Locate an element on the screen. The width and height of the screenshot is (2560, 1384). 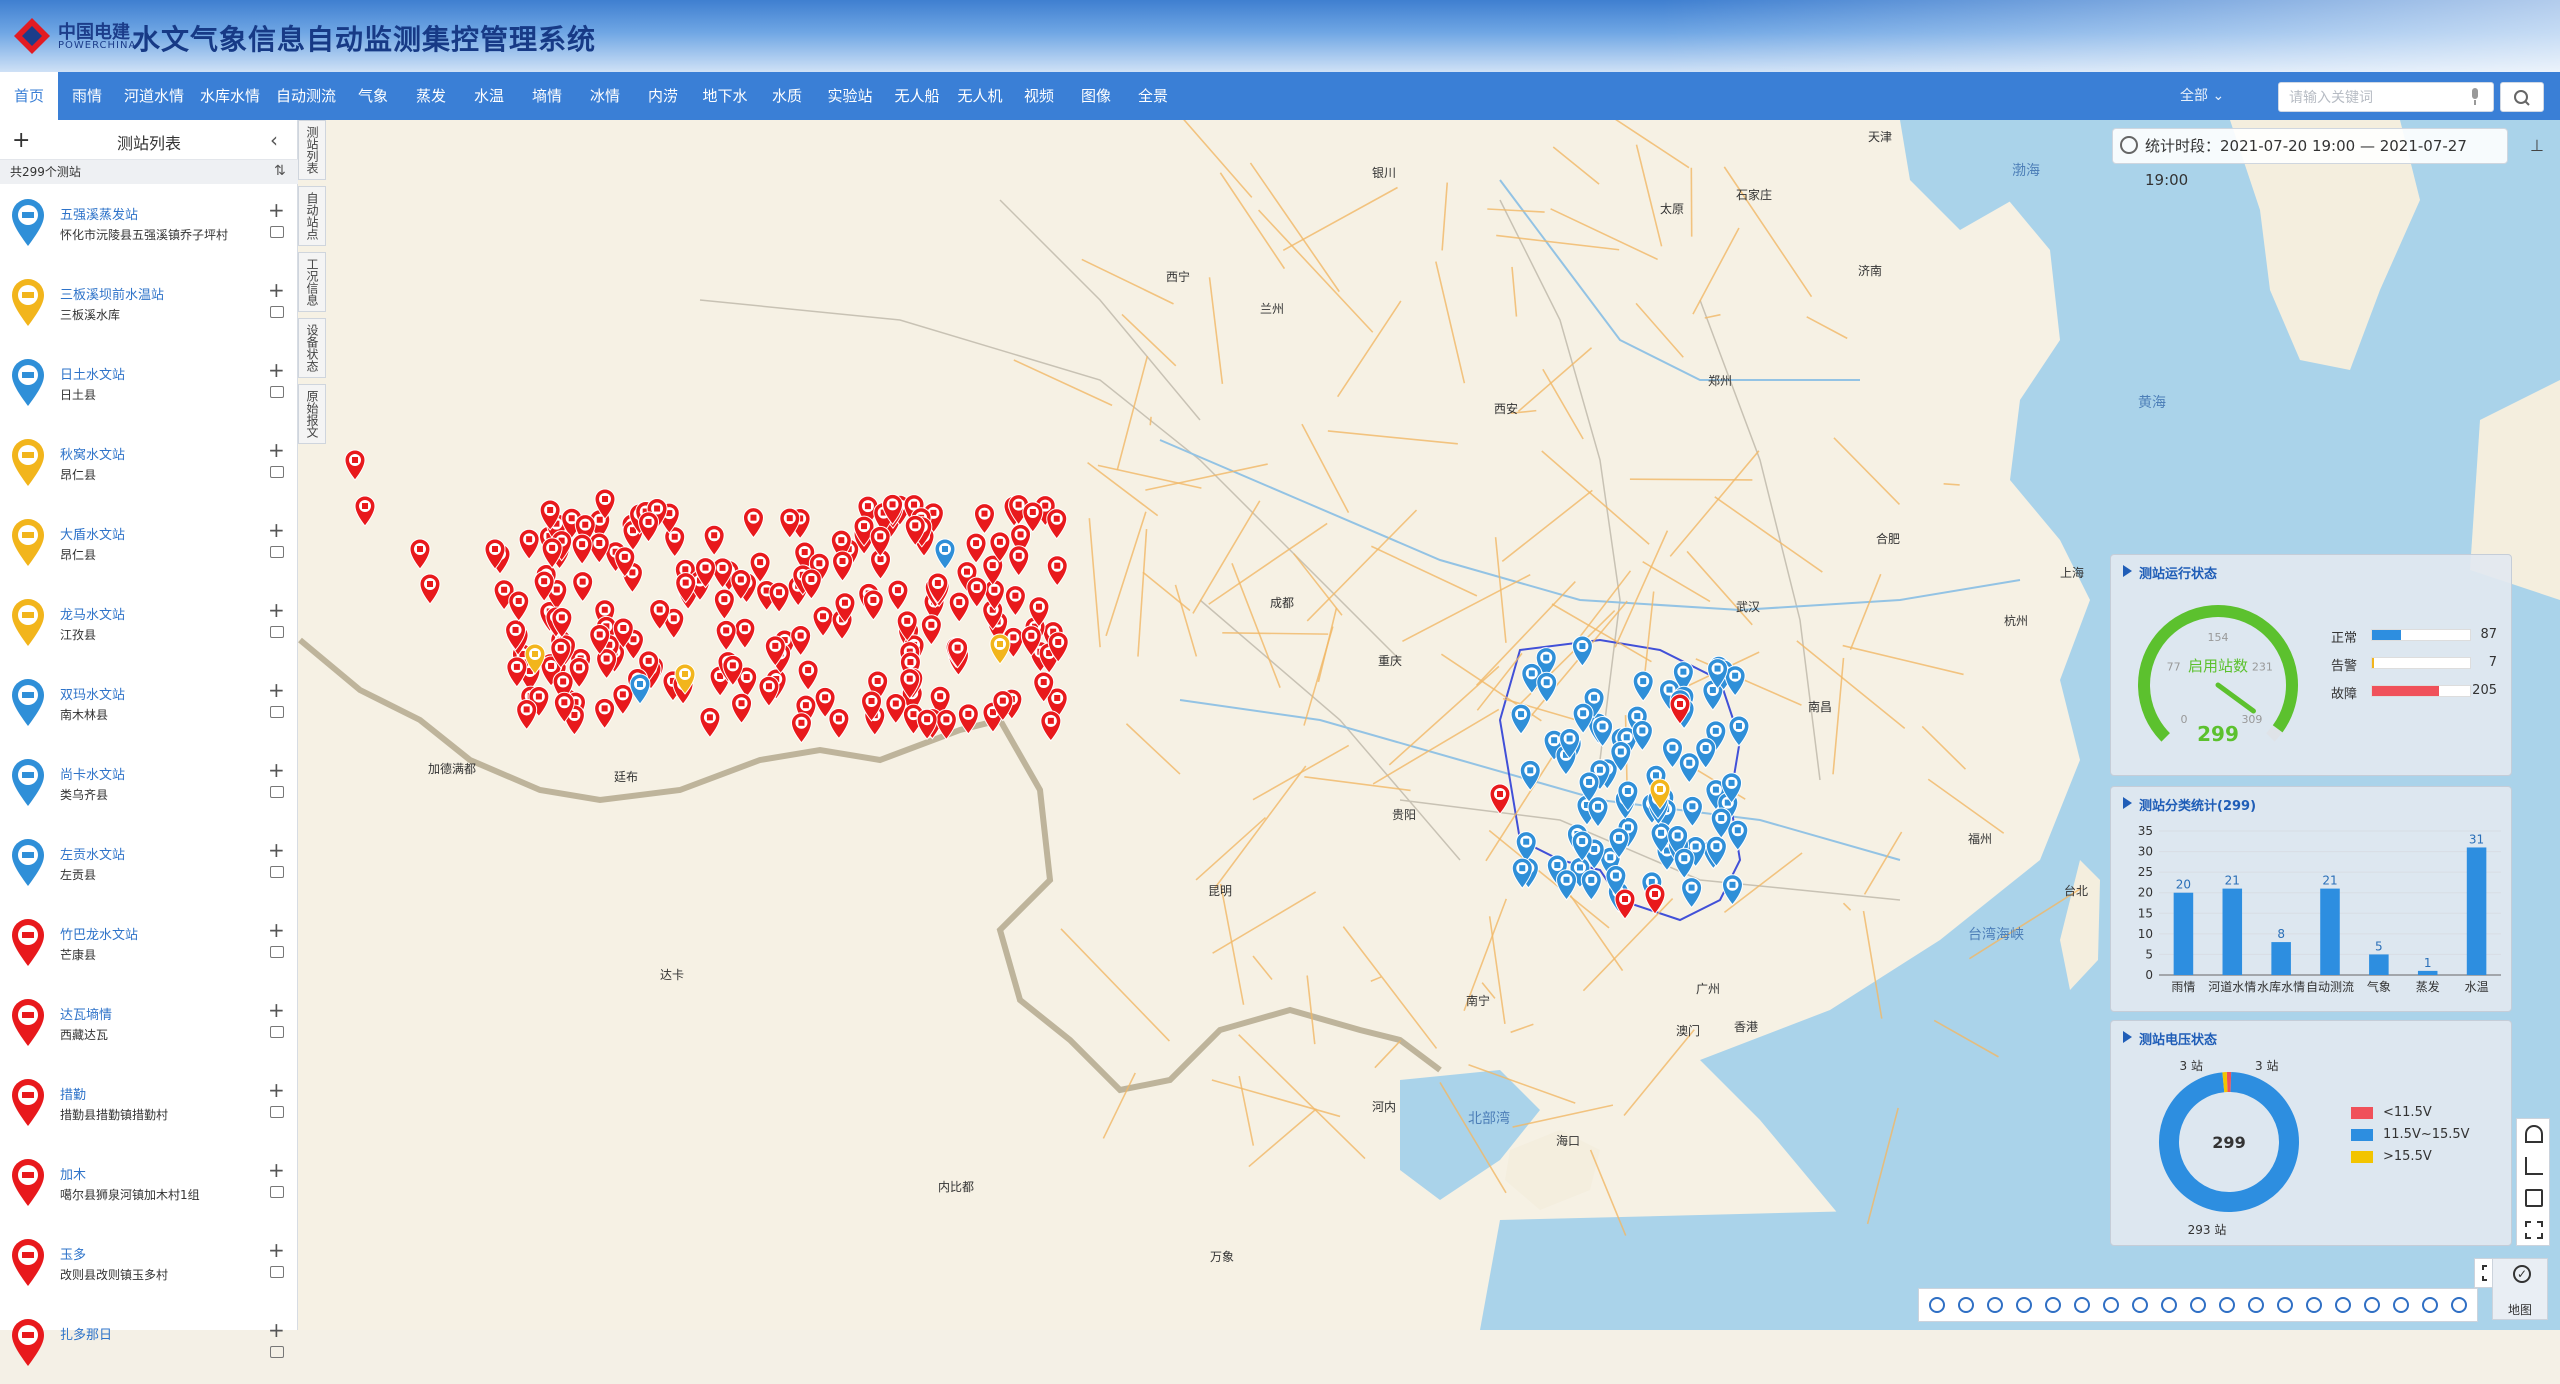
station-list-item: 竹巴龙水文站芒康县+ is located at coordinates (149, 944).